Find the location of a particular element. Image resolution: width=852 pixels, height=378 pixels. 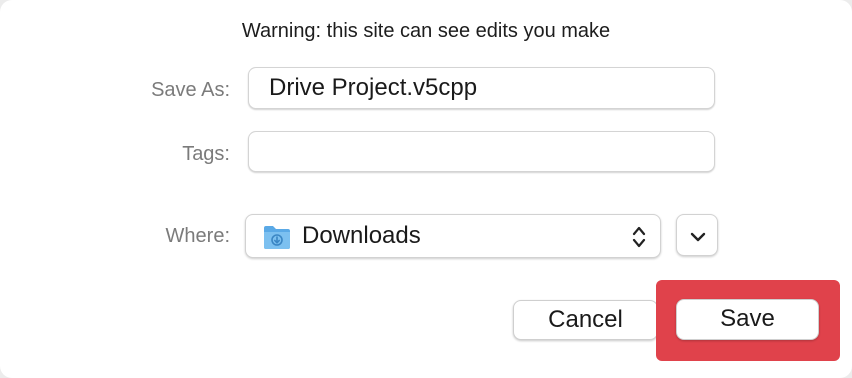

chevron-down-icon is located at coordinates (698, 239).